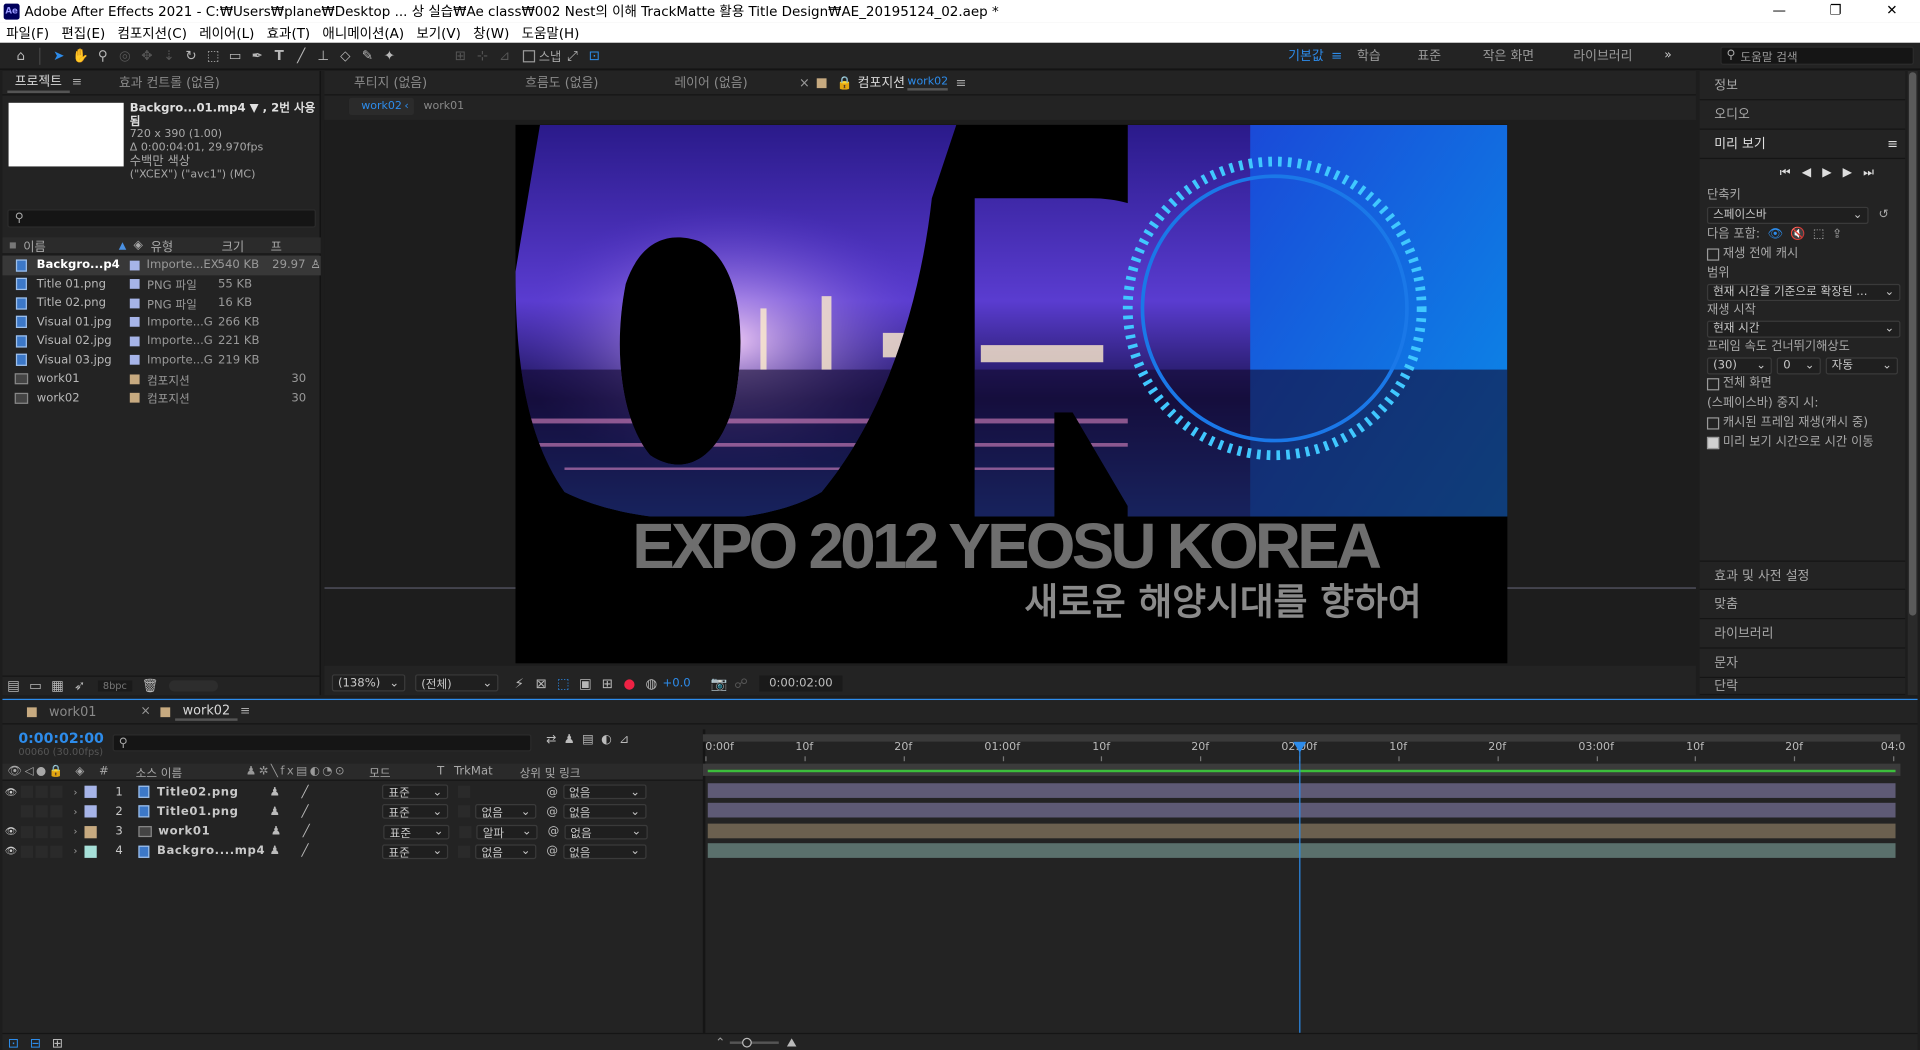  Describe the element at coordinates (83, 33) in the screenshot. I see `menu-edit: 편집(E)` at that location.